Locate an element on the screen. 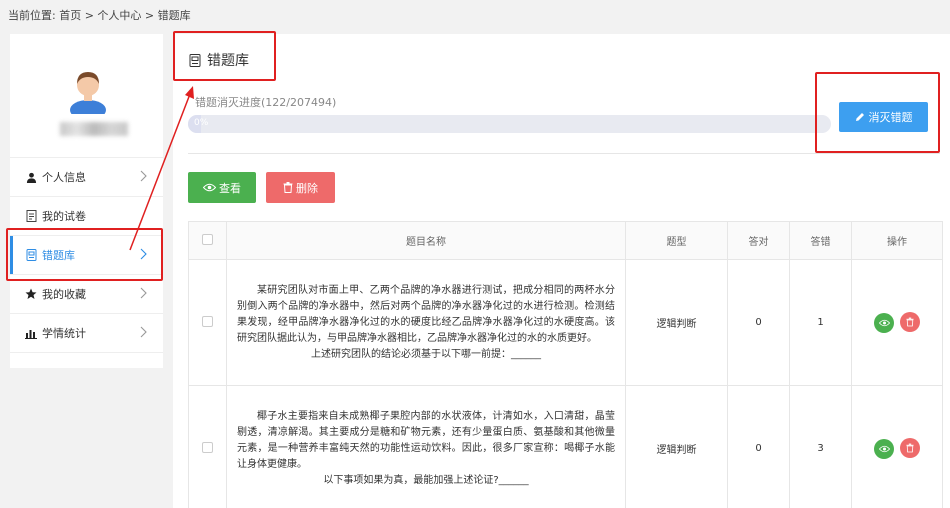 Image resolution: width=950 pixels, height=508 pixels. sidebar-item-mistakes: 错题库 is located at coordinates (86, 255).